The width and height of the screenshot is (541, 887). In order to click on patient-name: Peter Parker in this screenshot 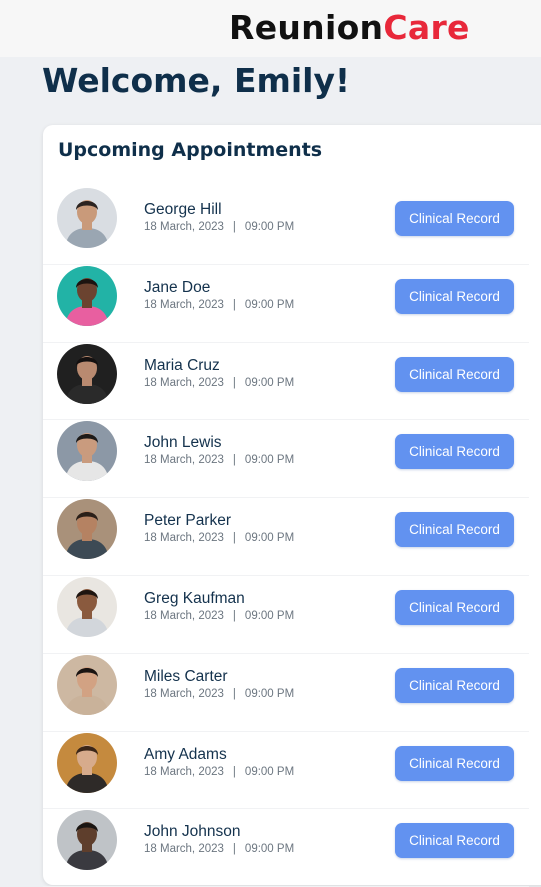, I will do `click(188, 521)`.